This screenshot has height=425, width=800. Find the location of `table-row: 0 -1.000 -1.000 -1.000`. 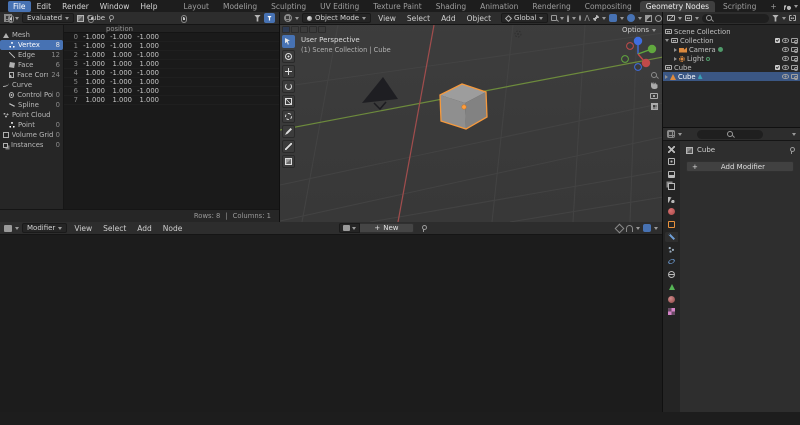

table-row: 0 -1.000 -1.000 -1.000 is located at coordinates (171, 37).